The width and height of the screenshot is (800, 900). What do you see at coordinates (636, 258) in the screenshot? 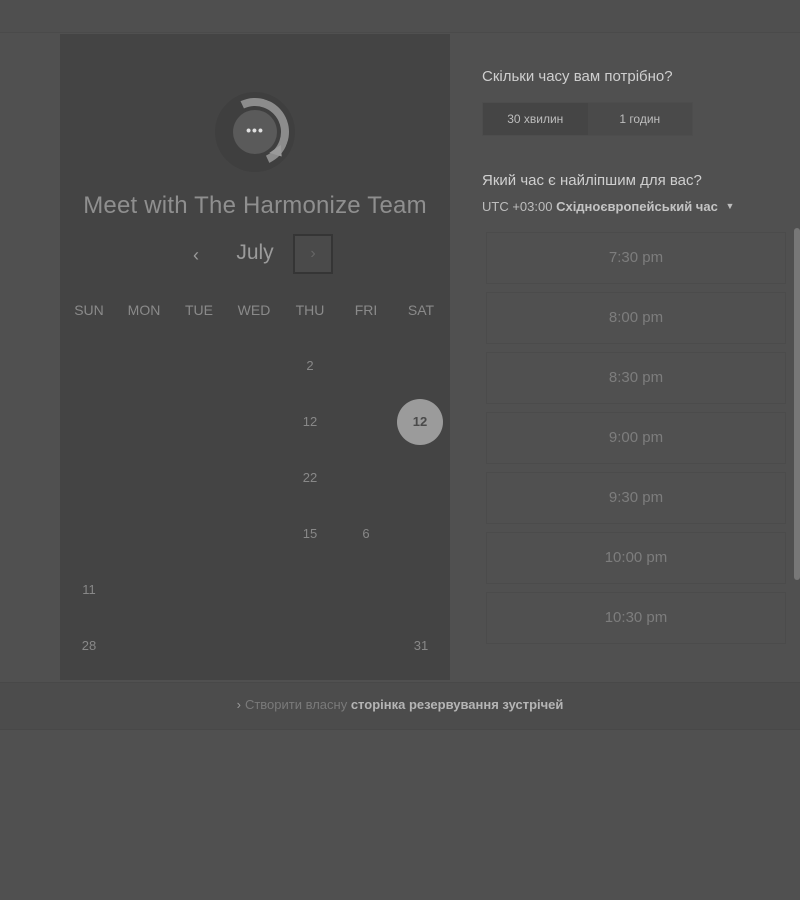
I see `time-slot: 7:30 pm` at bounding box center [636, 258].